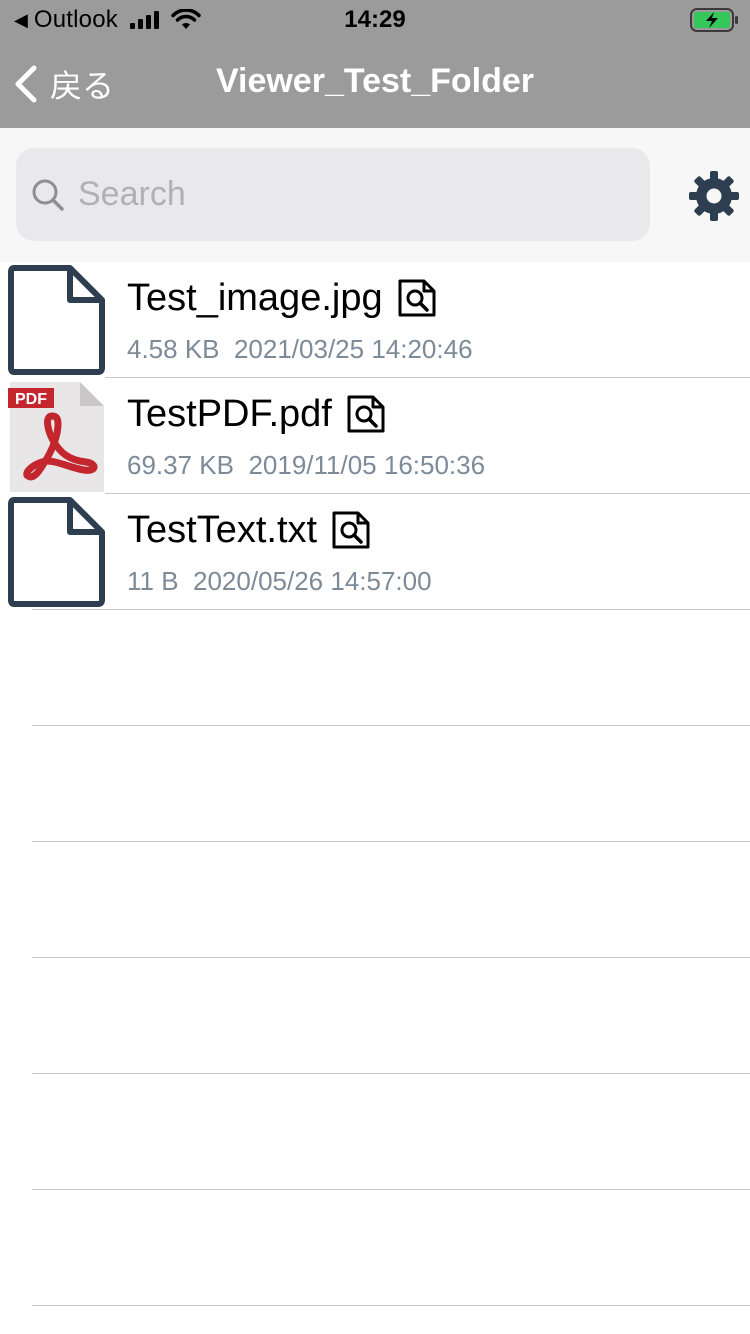  Describe the element at coordinates (312, 581) in the screenshot. I see `file-date: 2020/05/26 14:57:00` at that location.